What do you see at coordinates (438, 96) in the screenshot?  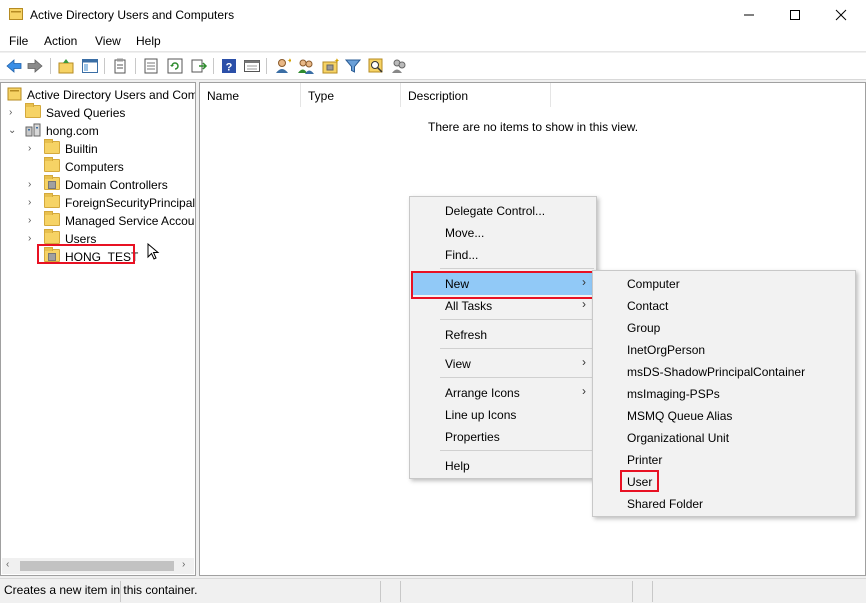 I see `column-label: Description` at bounding box center [438, 96].